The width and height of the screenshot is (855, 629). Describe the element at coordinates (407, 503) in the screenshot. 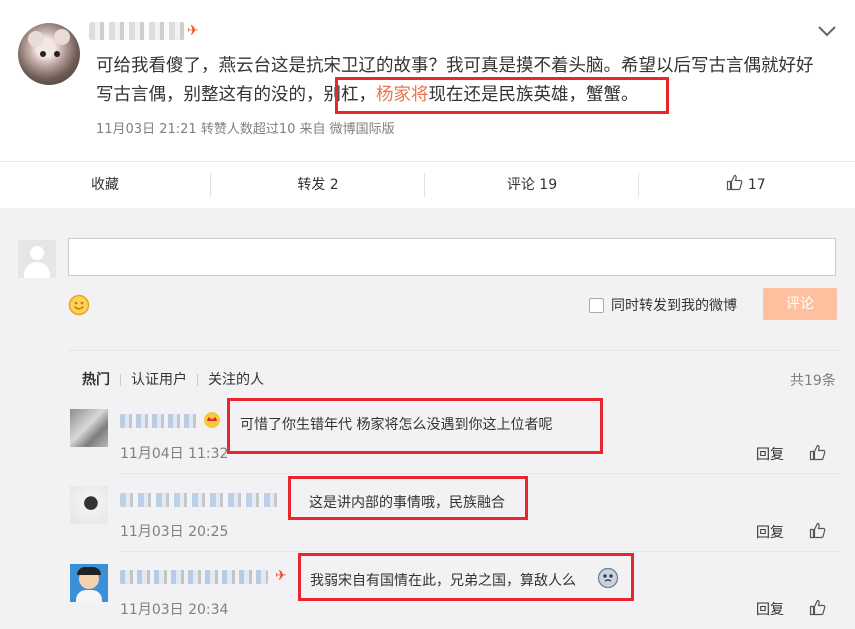

I see `comment-text: 这是讲内部的事情哦，民族融合` at that location.